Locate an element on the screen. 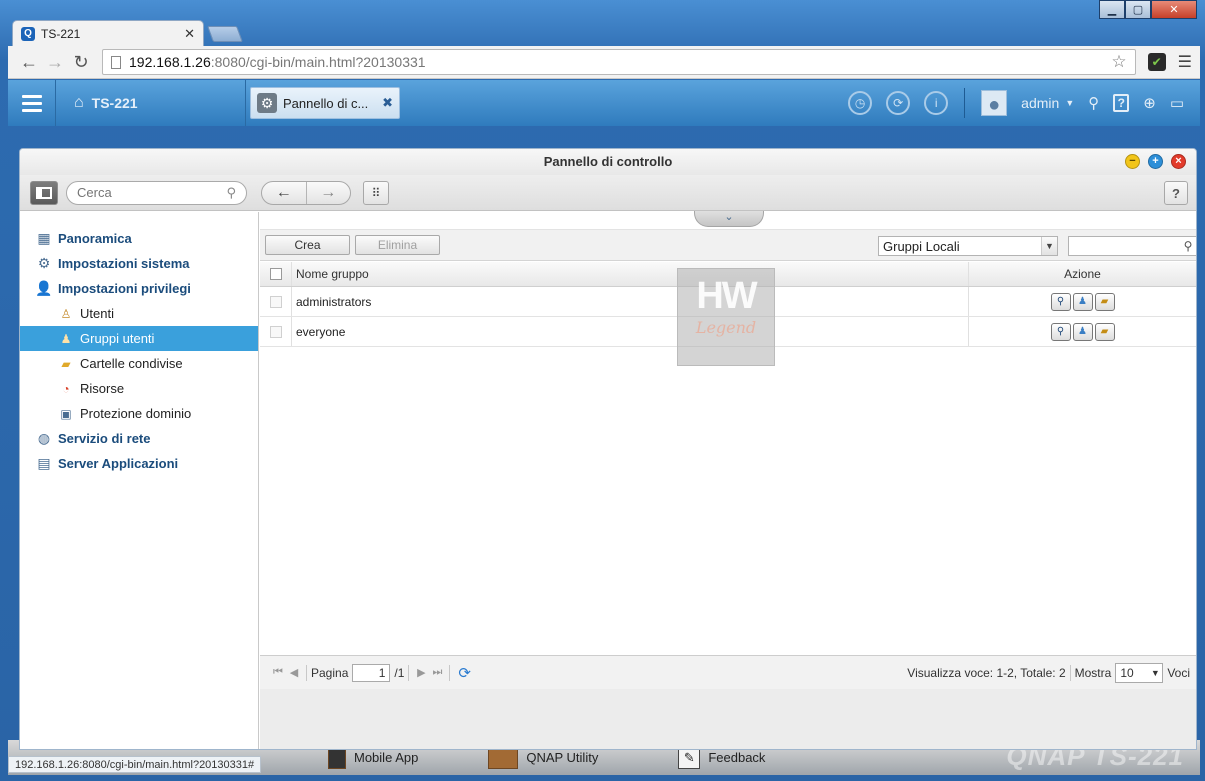 This screenshot has height=781, width=1205. control-panel-toolbar: ⚲ ← → ⠿ ? is located at coordinates (608, 193).